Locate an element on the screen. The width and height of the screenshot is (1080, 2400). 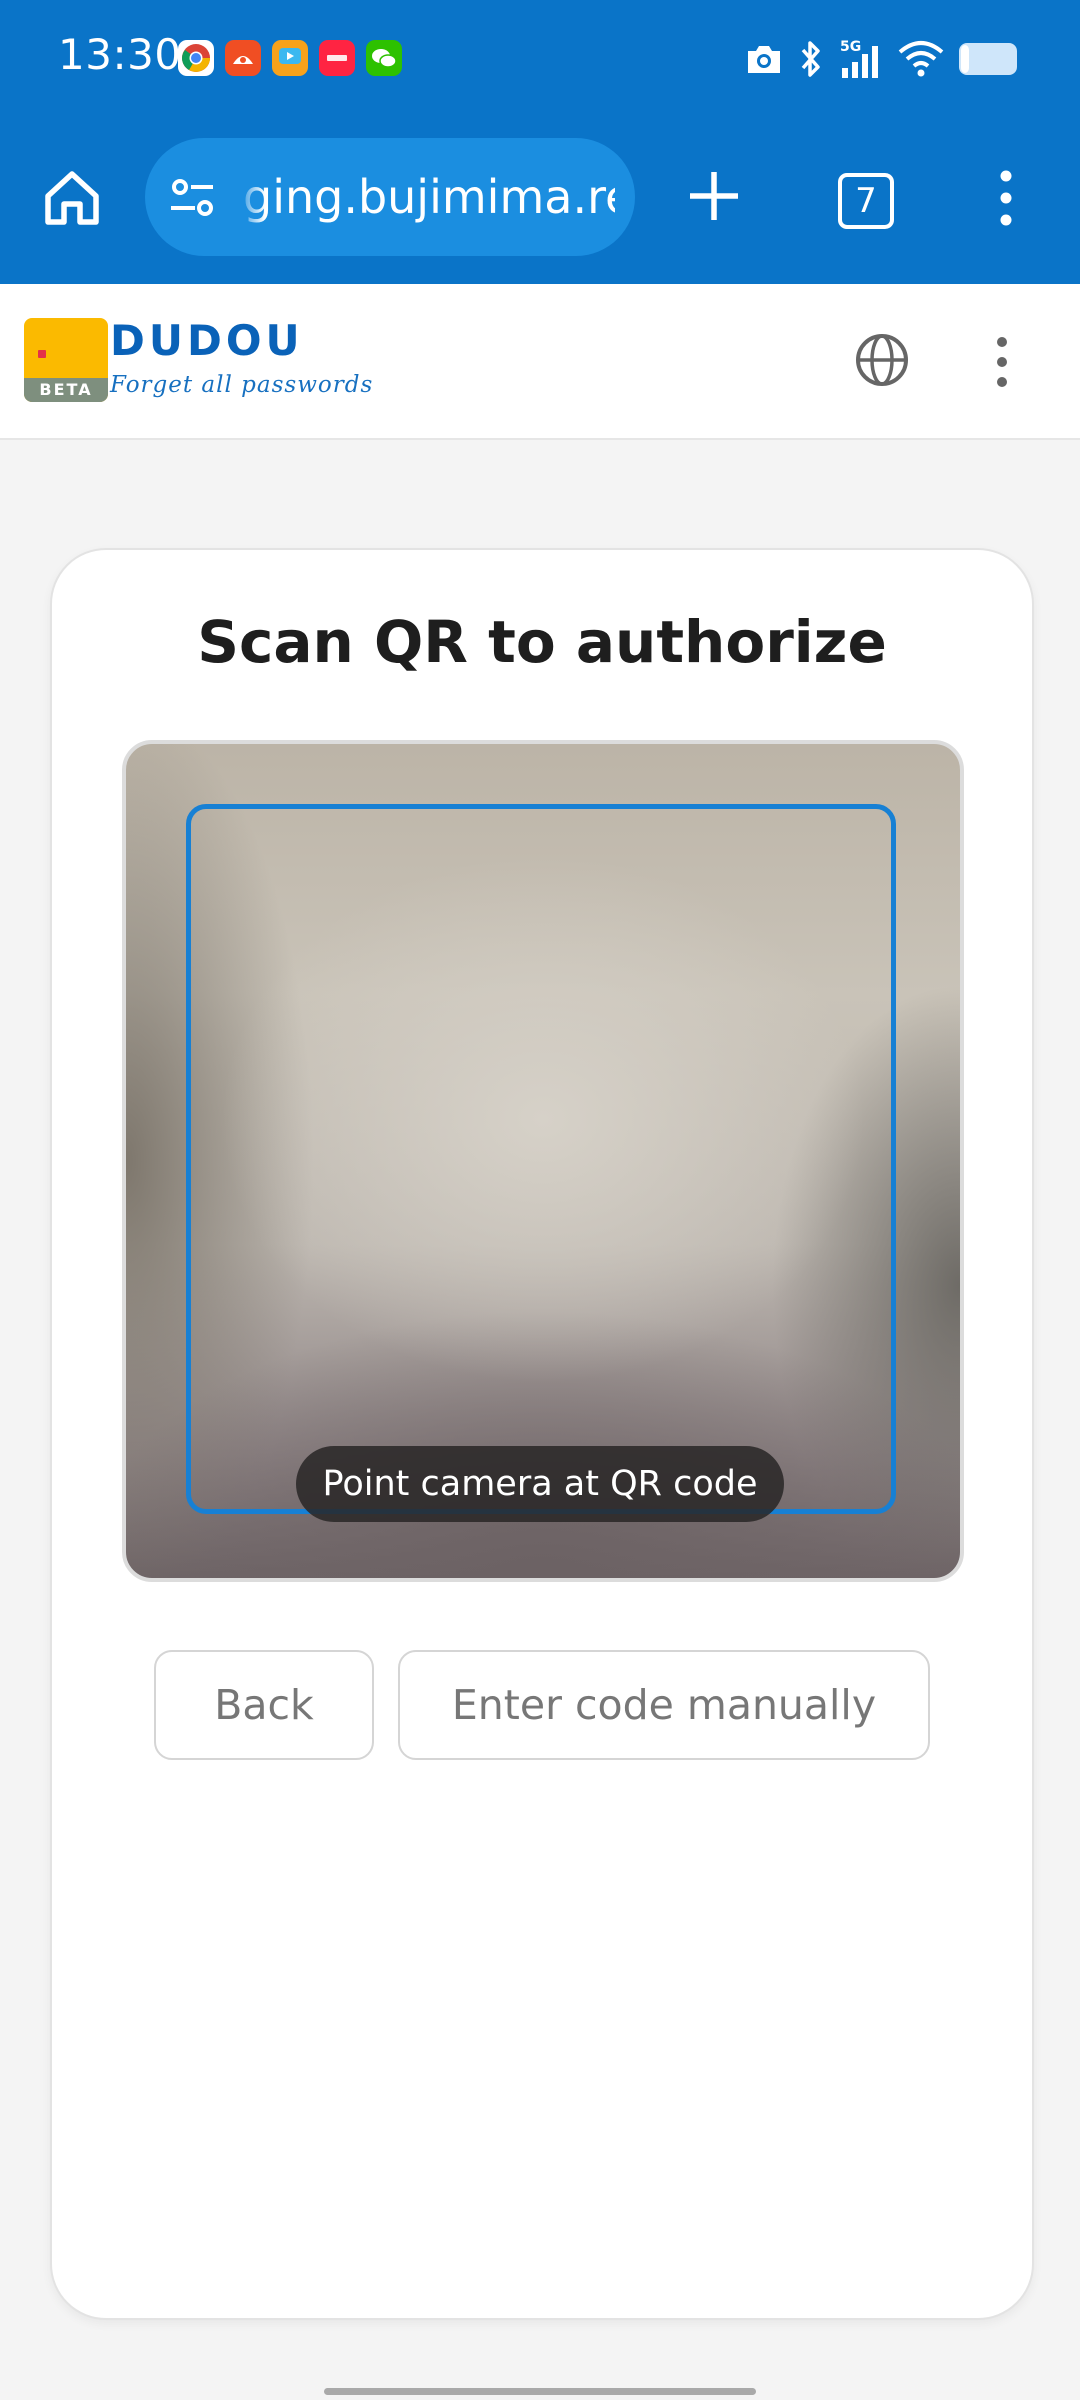
video-app-icon is located at coordinates (290, 58).